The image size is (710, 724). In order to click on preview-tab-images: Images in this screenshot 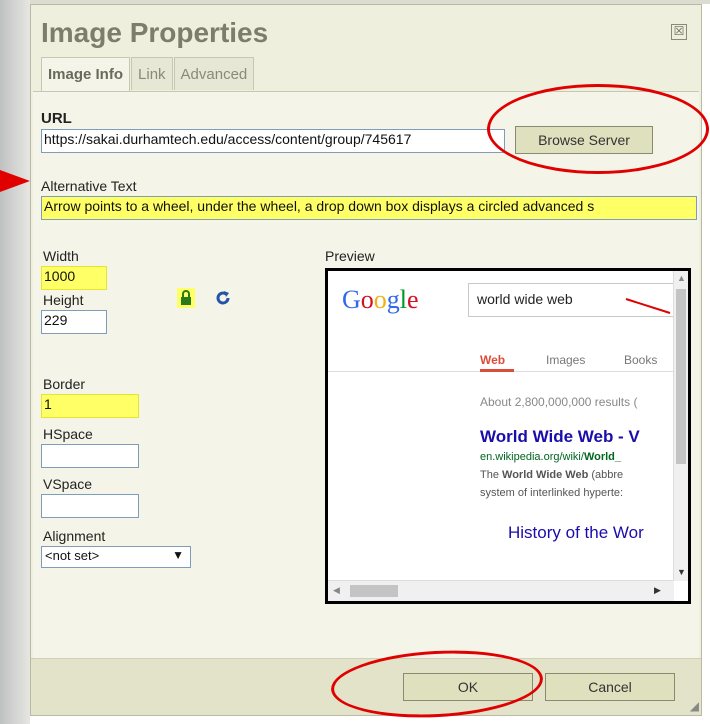, I will do `click(566, 360)`.